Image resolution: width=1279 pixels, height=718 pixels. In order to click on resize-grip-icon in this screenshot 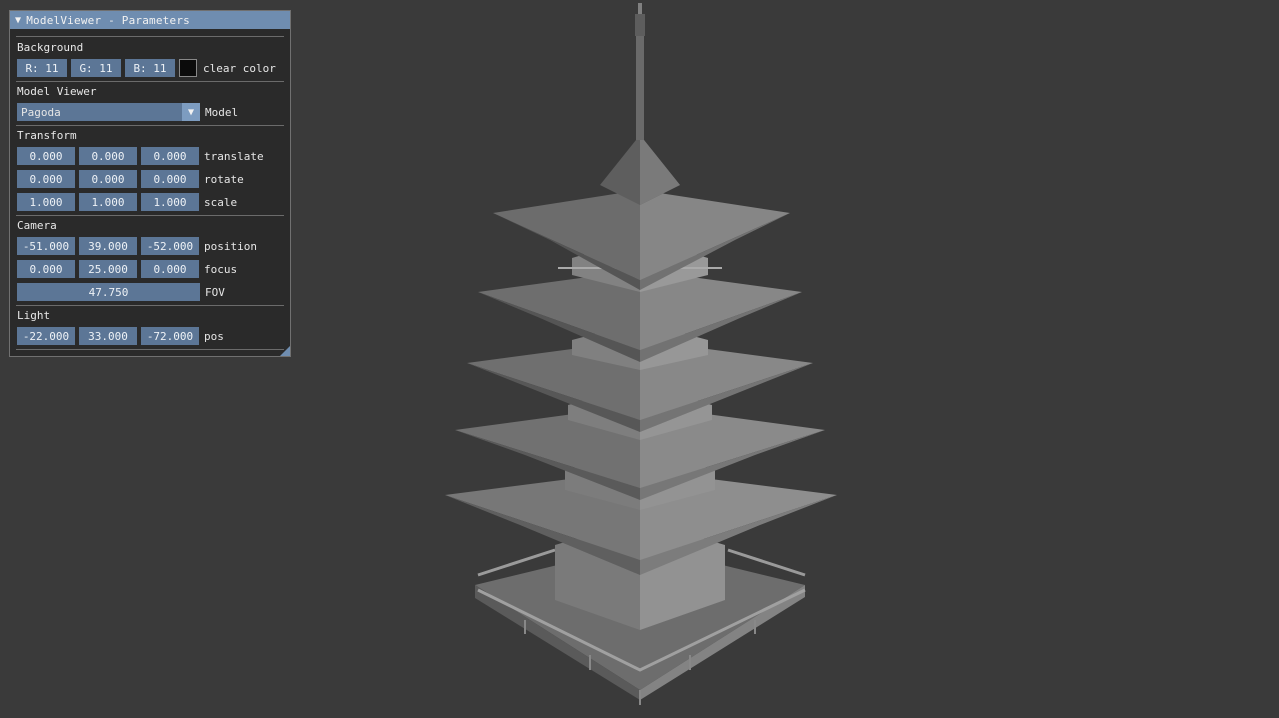, I will do `click(285, 351)`.